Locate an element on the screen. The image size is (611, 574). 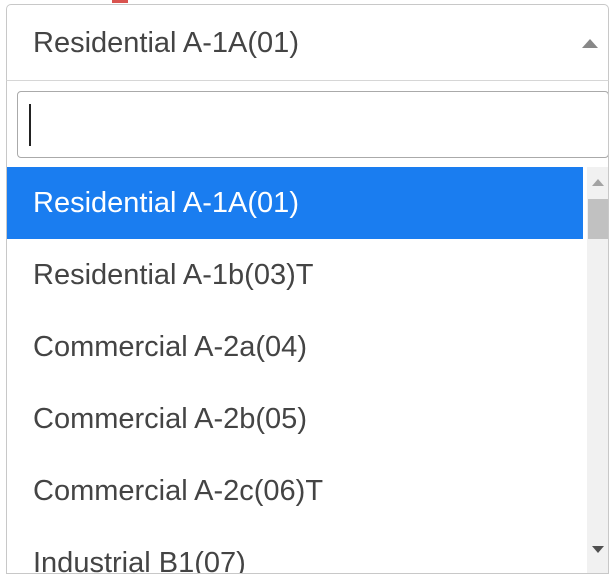
options-scrollbar is located at coordinates (597, 370).